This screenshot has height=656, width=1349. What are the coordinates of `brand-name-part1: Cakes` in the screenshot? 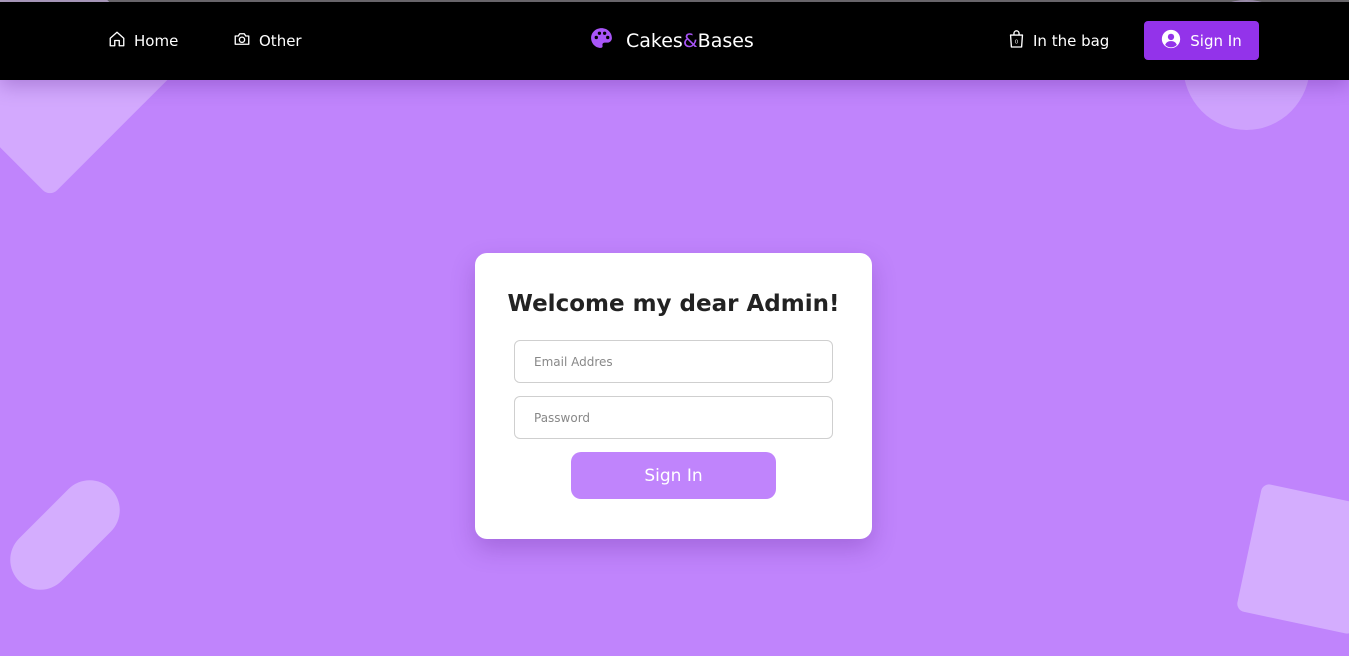 It's located at (654, 41).